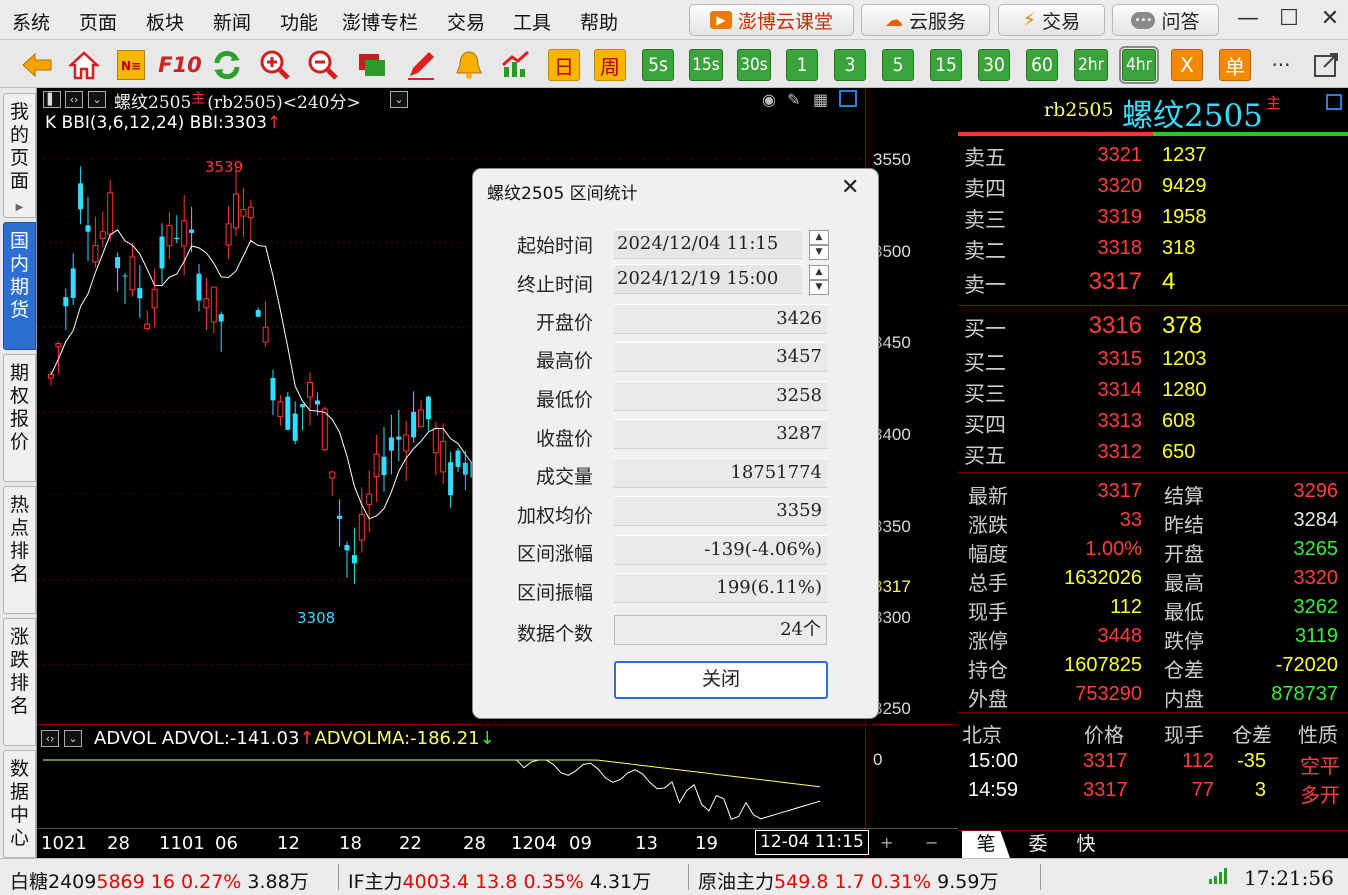  Describe the element at coordinates (1139, 65) in the screenshot. I see `period-4hr-button: 4hr` at that location.